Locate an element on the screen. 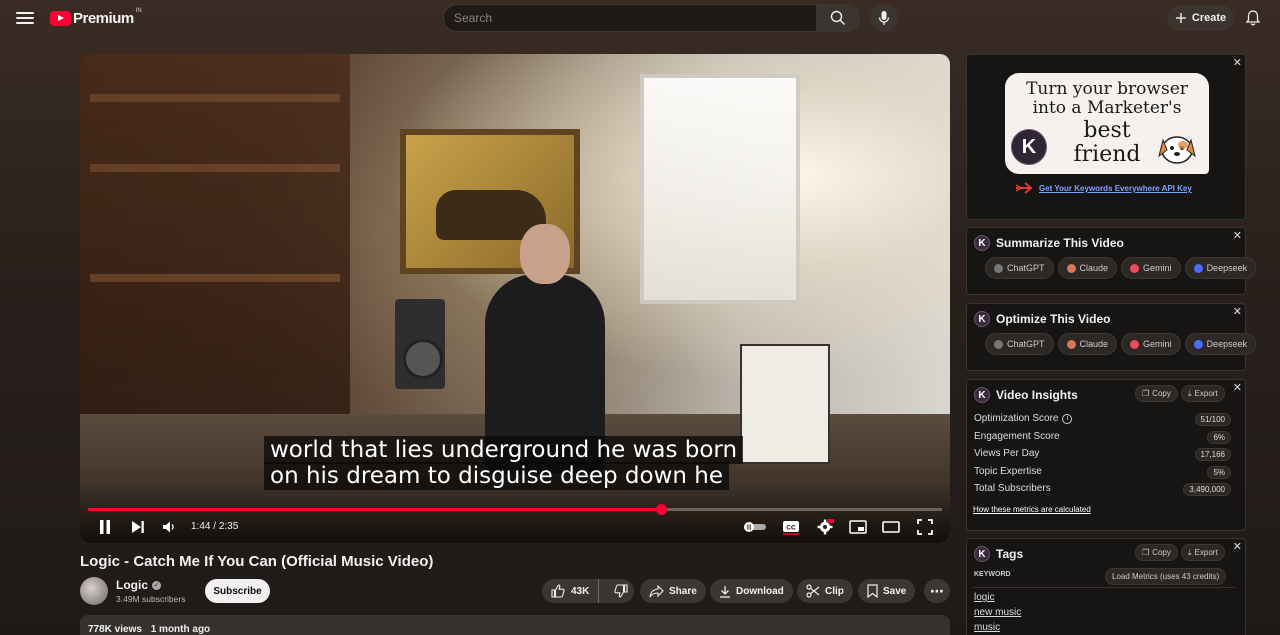  bookmark-icon is located at coordinates (872, 591).